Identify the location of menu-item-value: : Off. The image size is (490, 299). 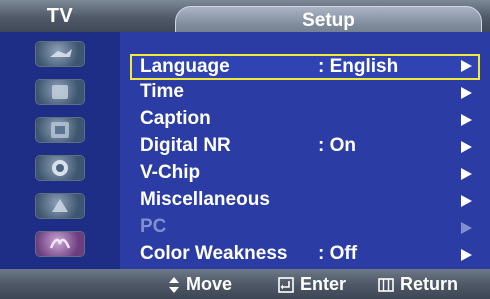
(338, 253).